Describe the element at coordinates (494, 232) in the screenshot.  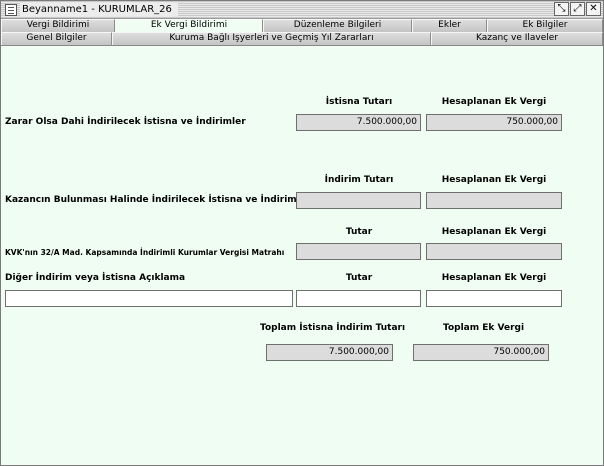
I see `column-header-hesaplanan-ek-vergi-3: Hesaplanan Ek Vergi` at that location.